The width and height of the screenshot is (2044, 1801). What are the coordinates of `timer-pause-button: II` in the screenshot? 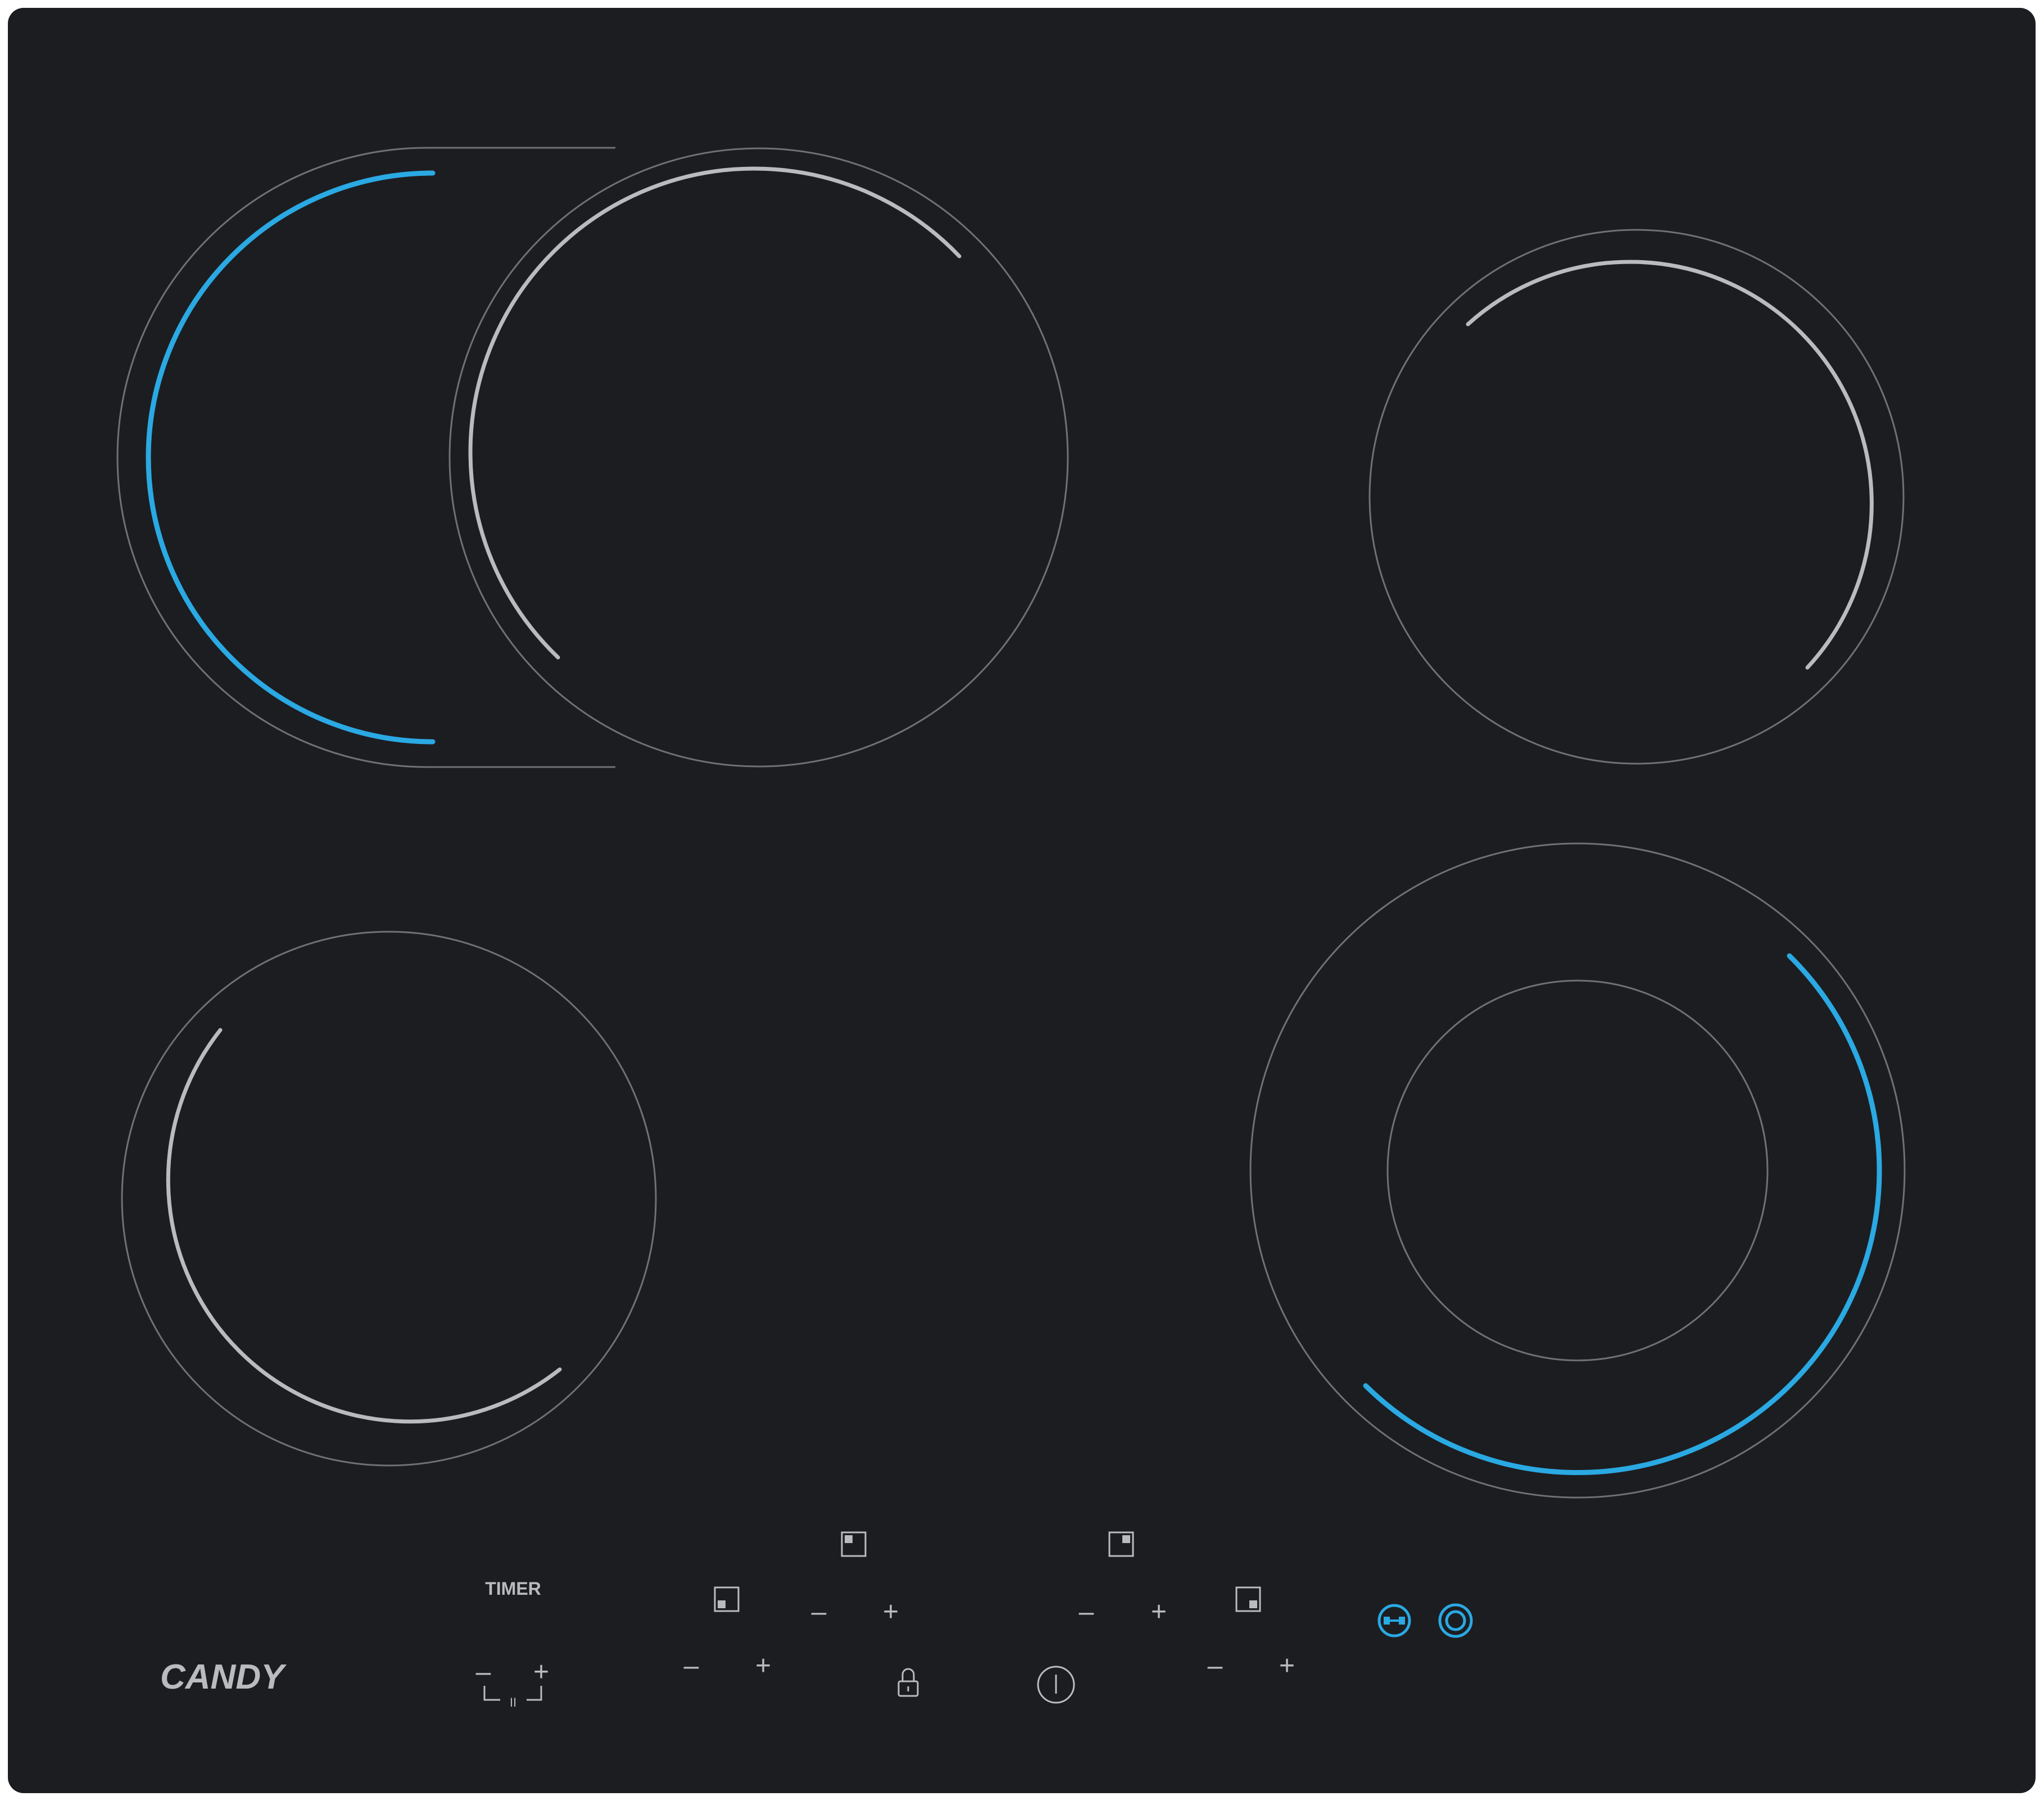 It's located at (513, 1702).